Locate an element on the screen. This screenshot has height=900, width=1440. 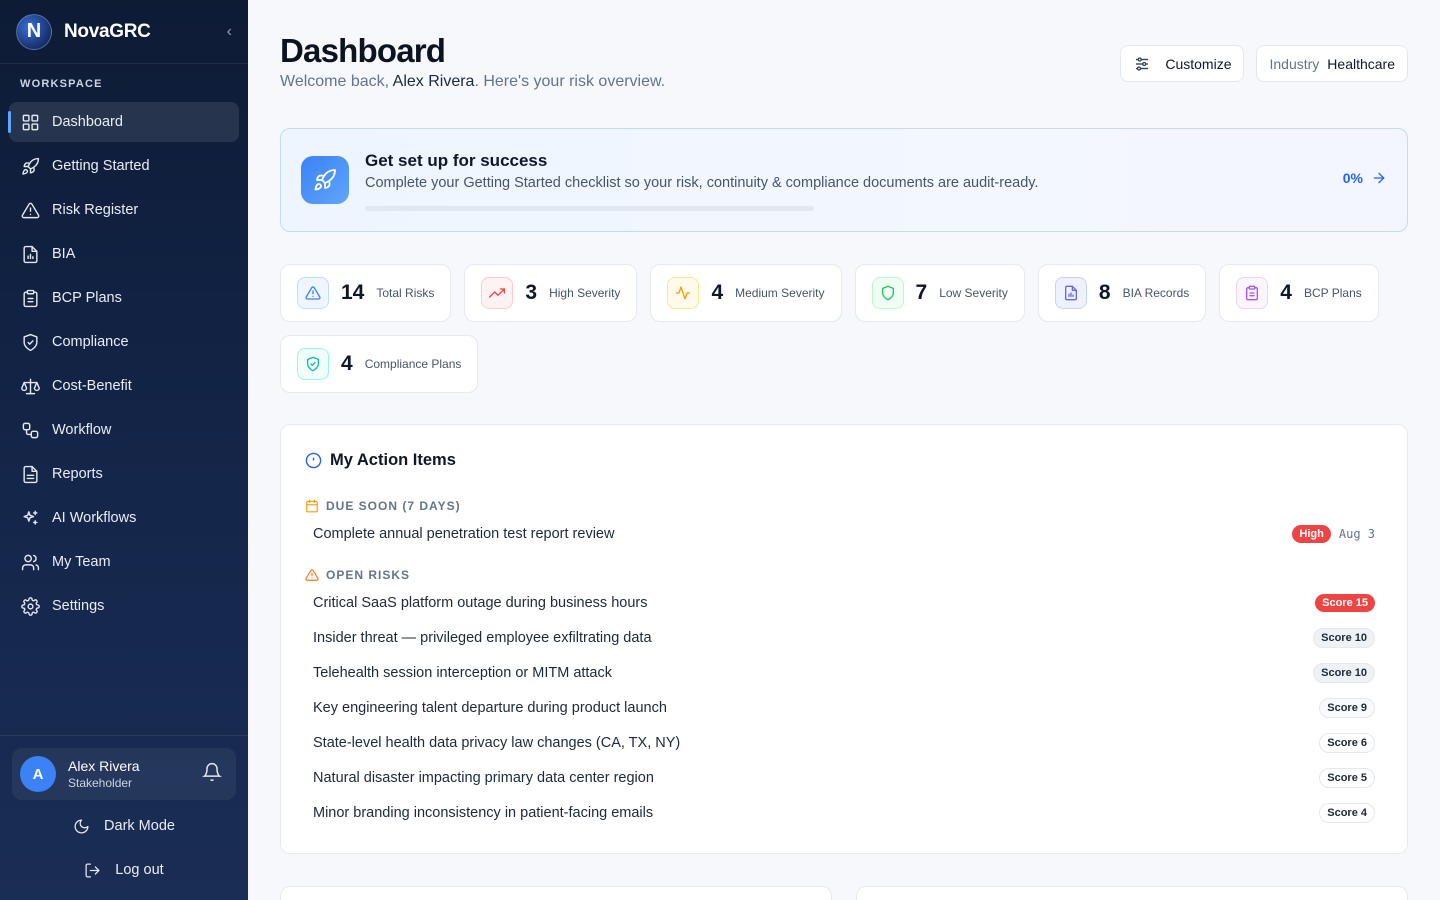
setup-progress-link: 0% is located at coordinates (1365, 178).